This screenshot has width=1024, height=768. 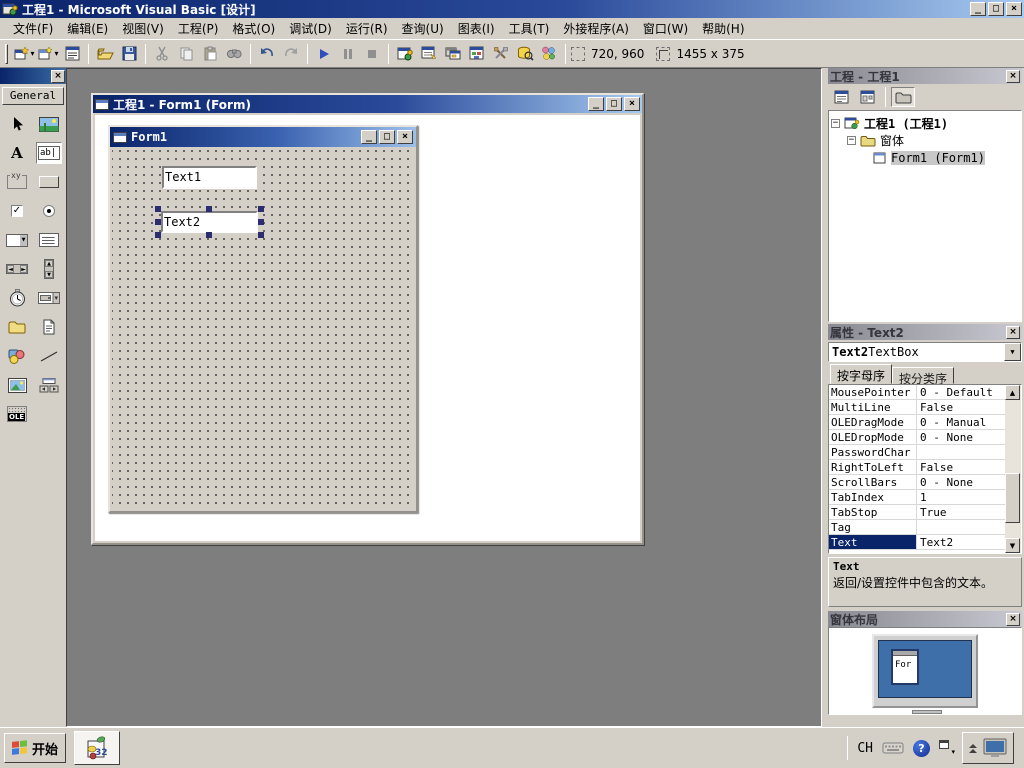 I want to click on start-button: 开始, so click(x=35, y=748).